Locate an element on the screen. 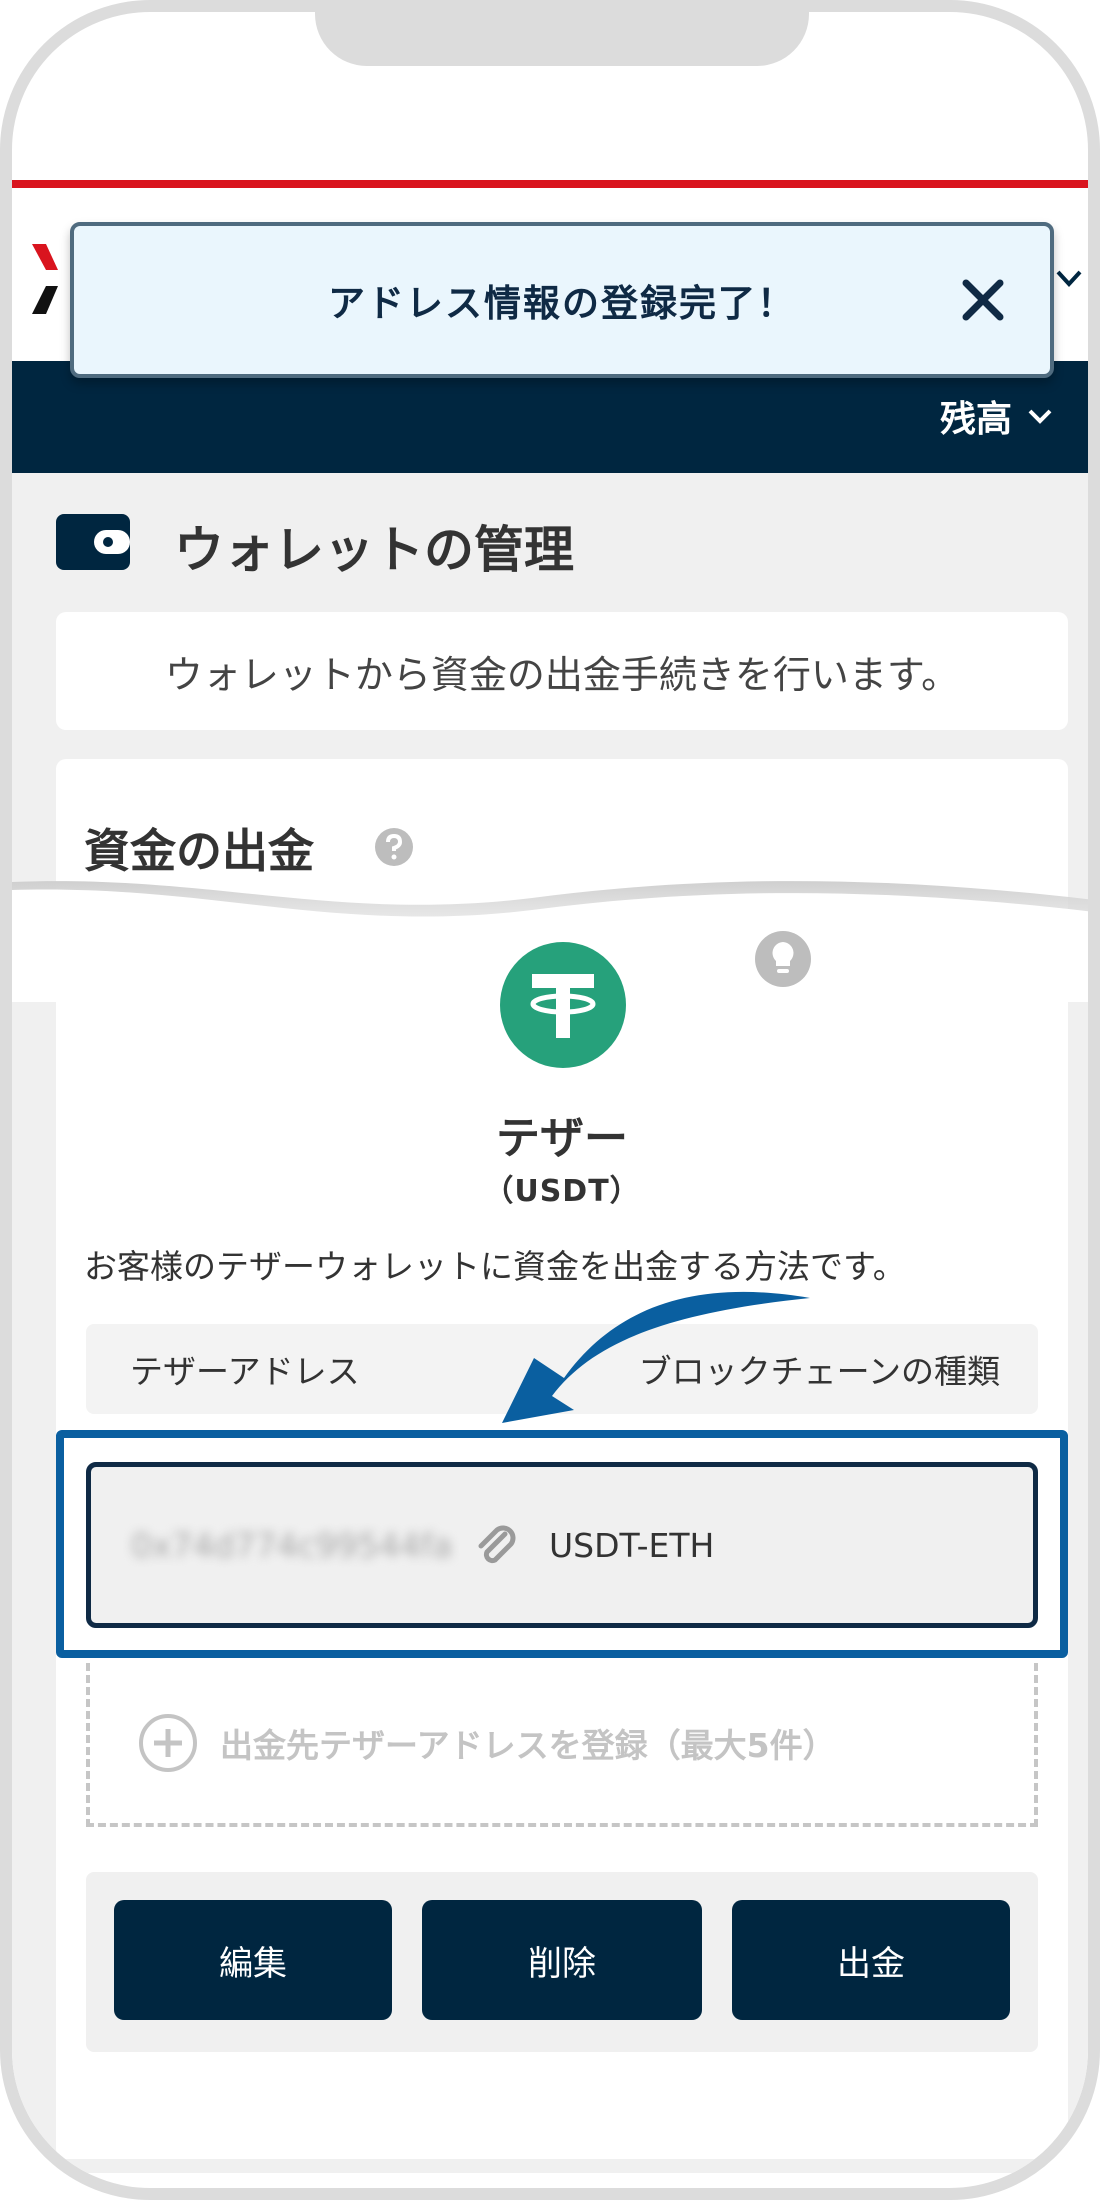 The height and width of the screenshot is (2200, 1100). wallet-icon is located at coordinates (93, 542).